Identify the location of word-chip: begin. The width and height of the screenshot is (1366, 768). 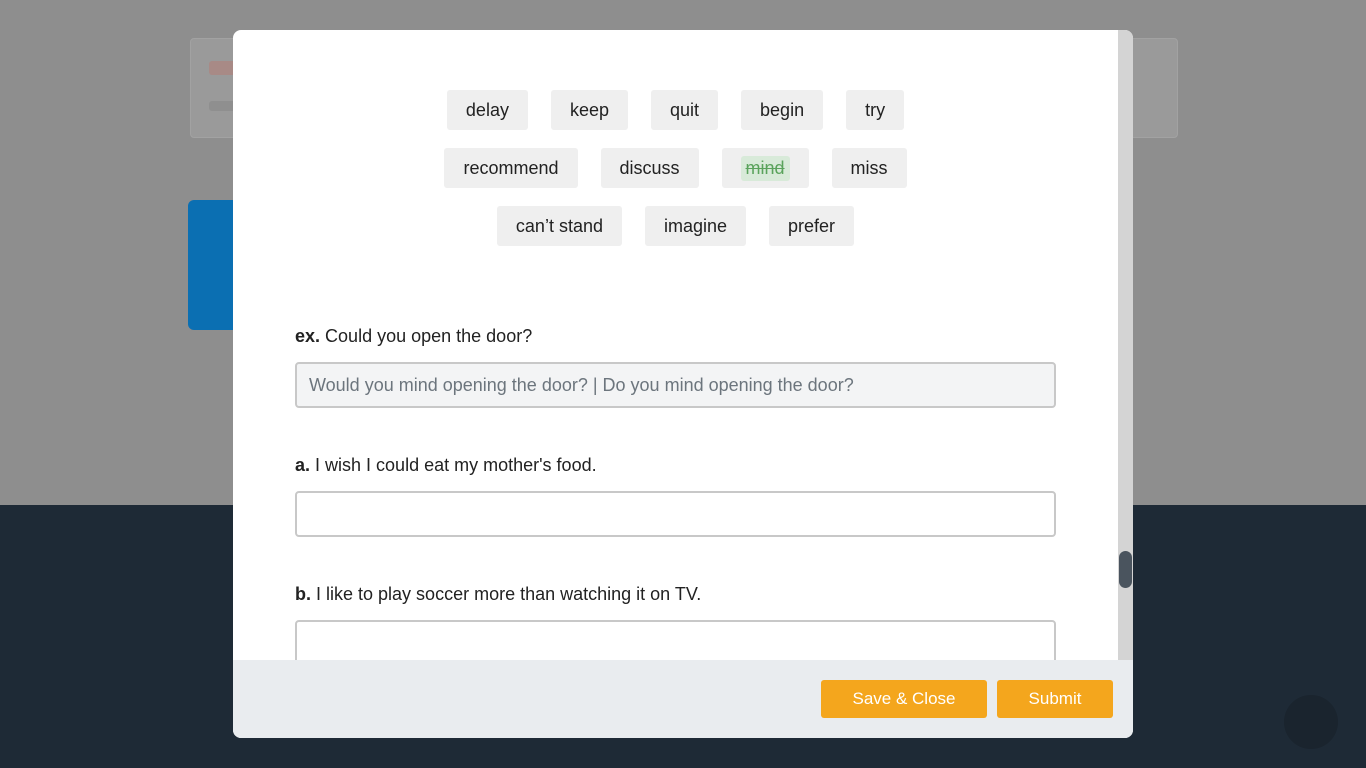
(782, 110).